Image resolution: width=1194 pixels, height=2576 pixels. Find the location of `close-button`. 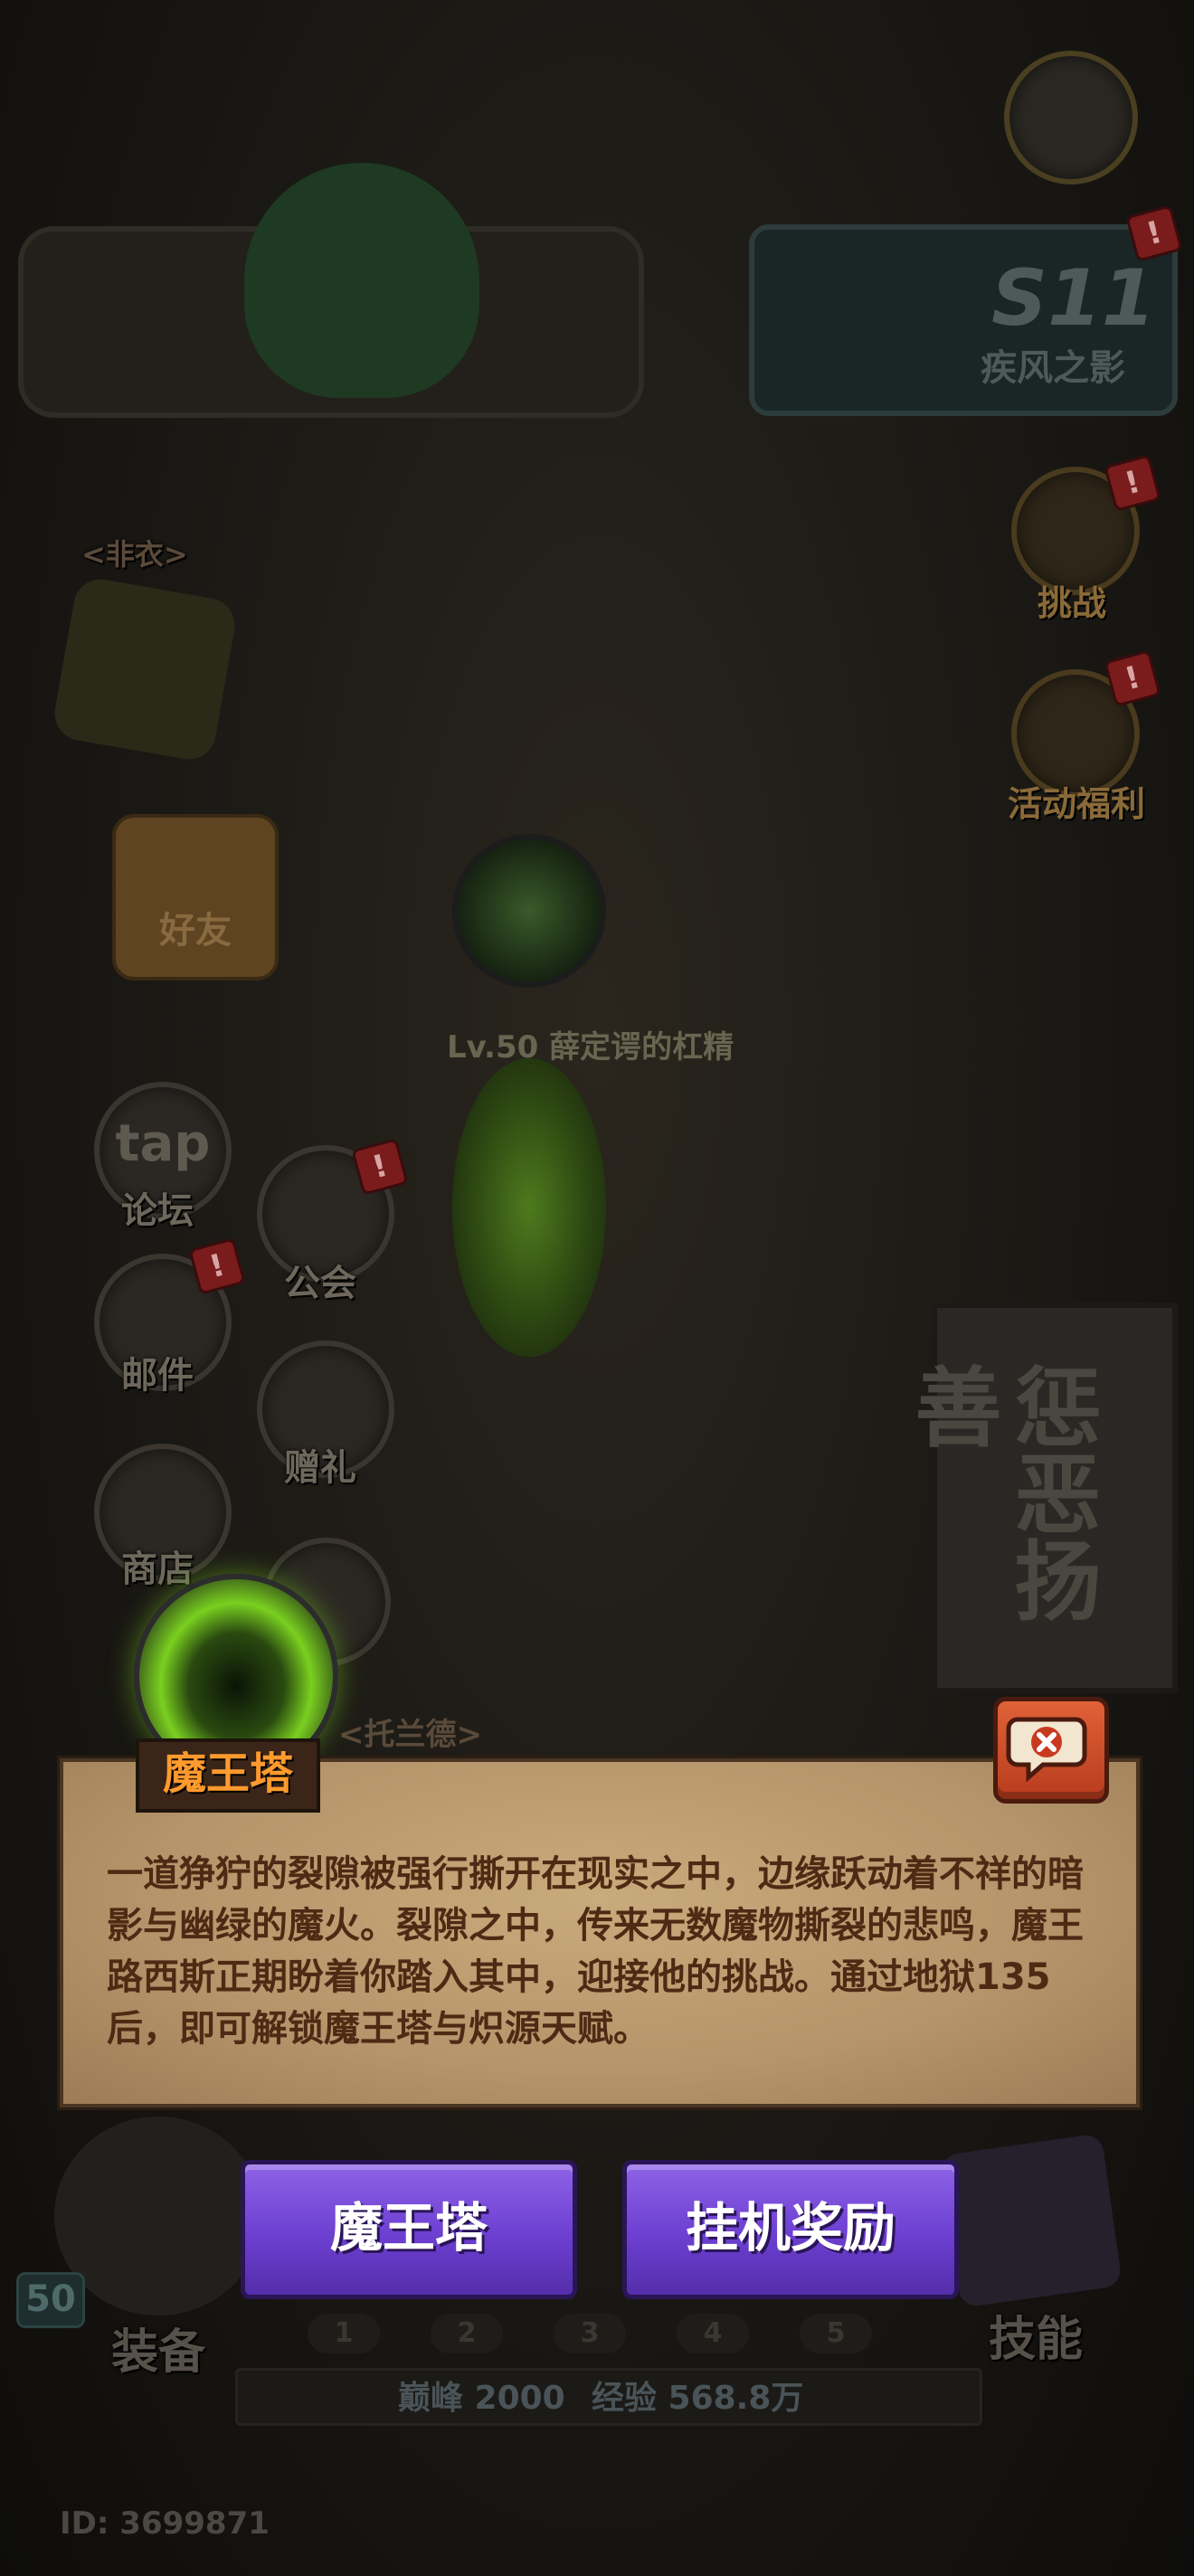

close-button is located at coordinates (1051, 1750).